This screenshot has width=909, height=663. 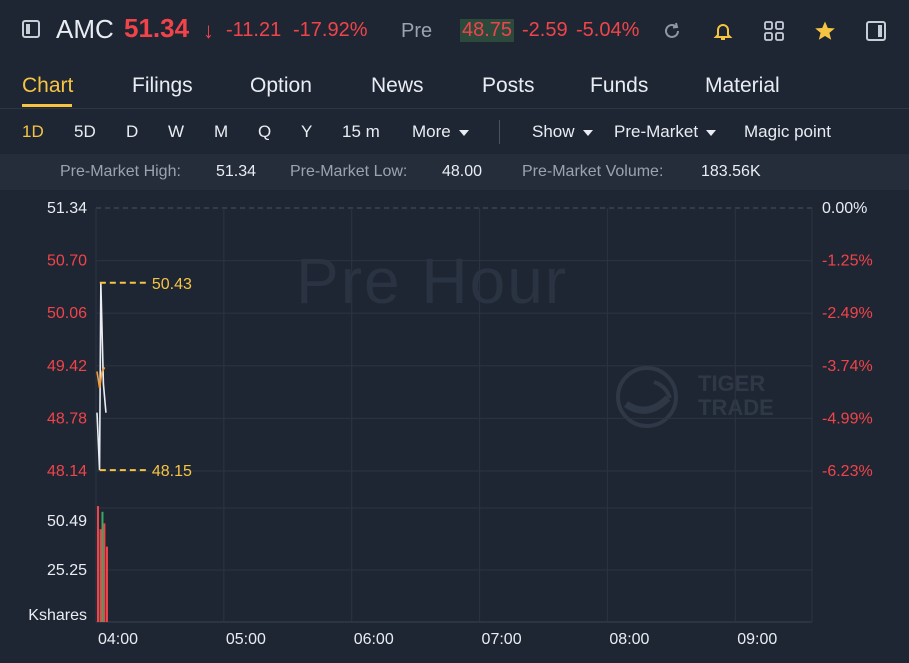 I want to click on time-axis-label: 04:00, so click(x=118, y=639).